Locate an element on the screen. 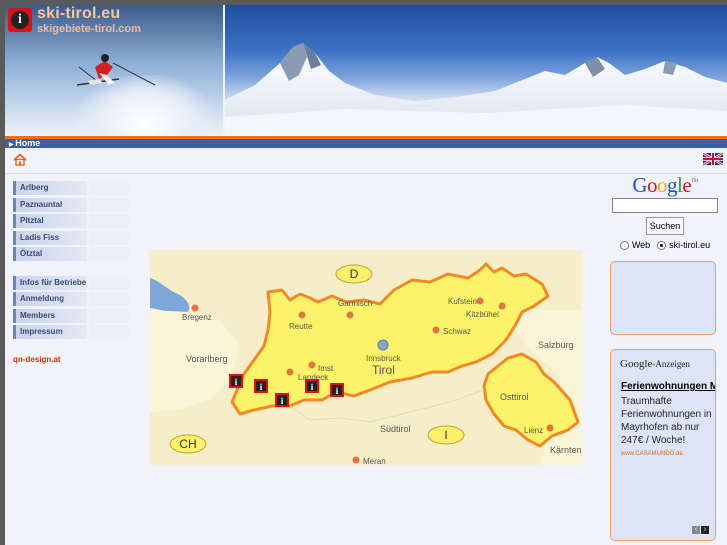 This screenshot has width=727, height=545. label-salzburg: Salzburg is located at coordinates (556, 345).